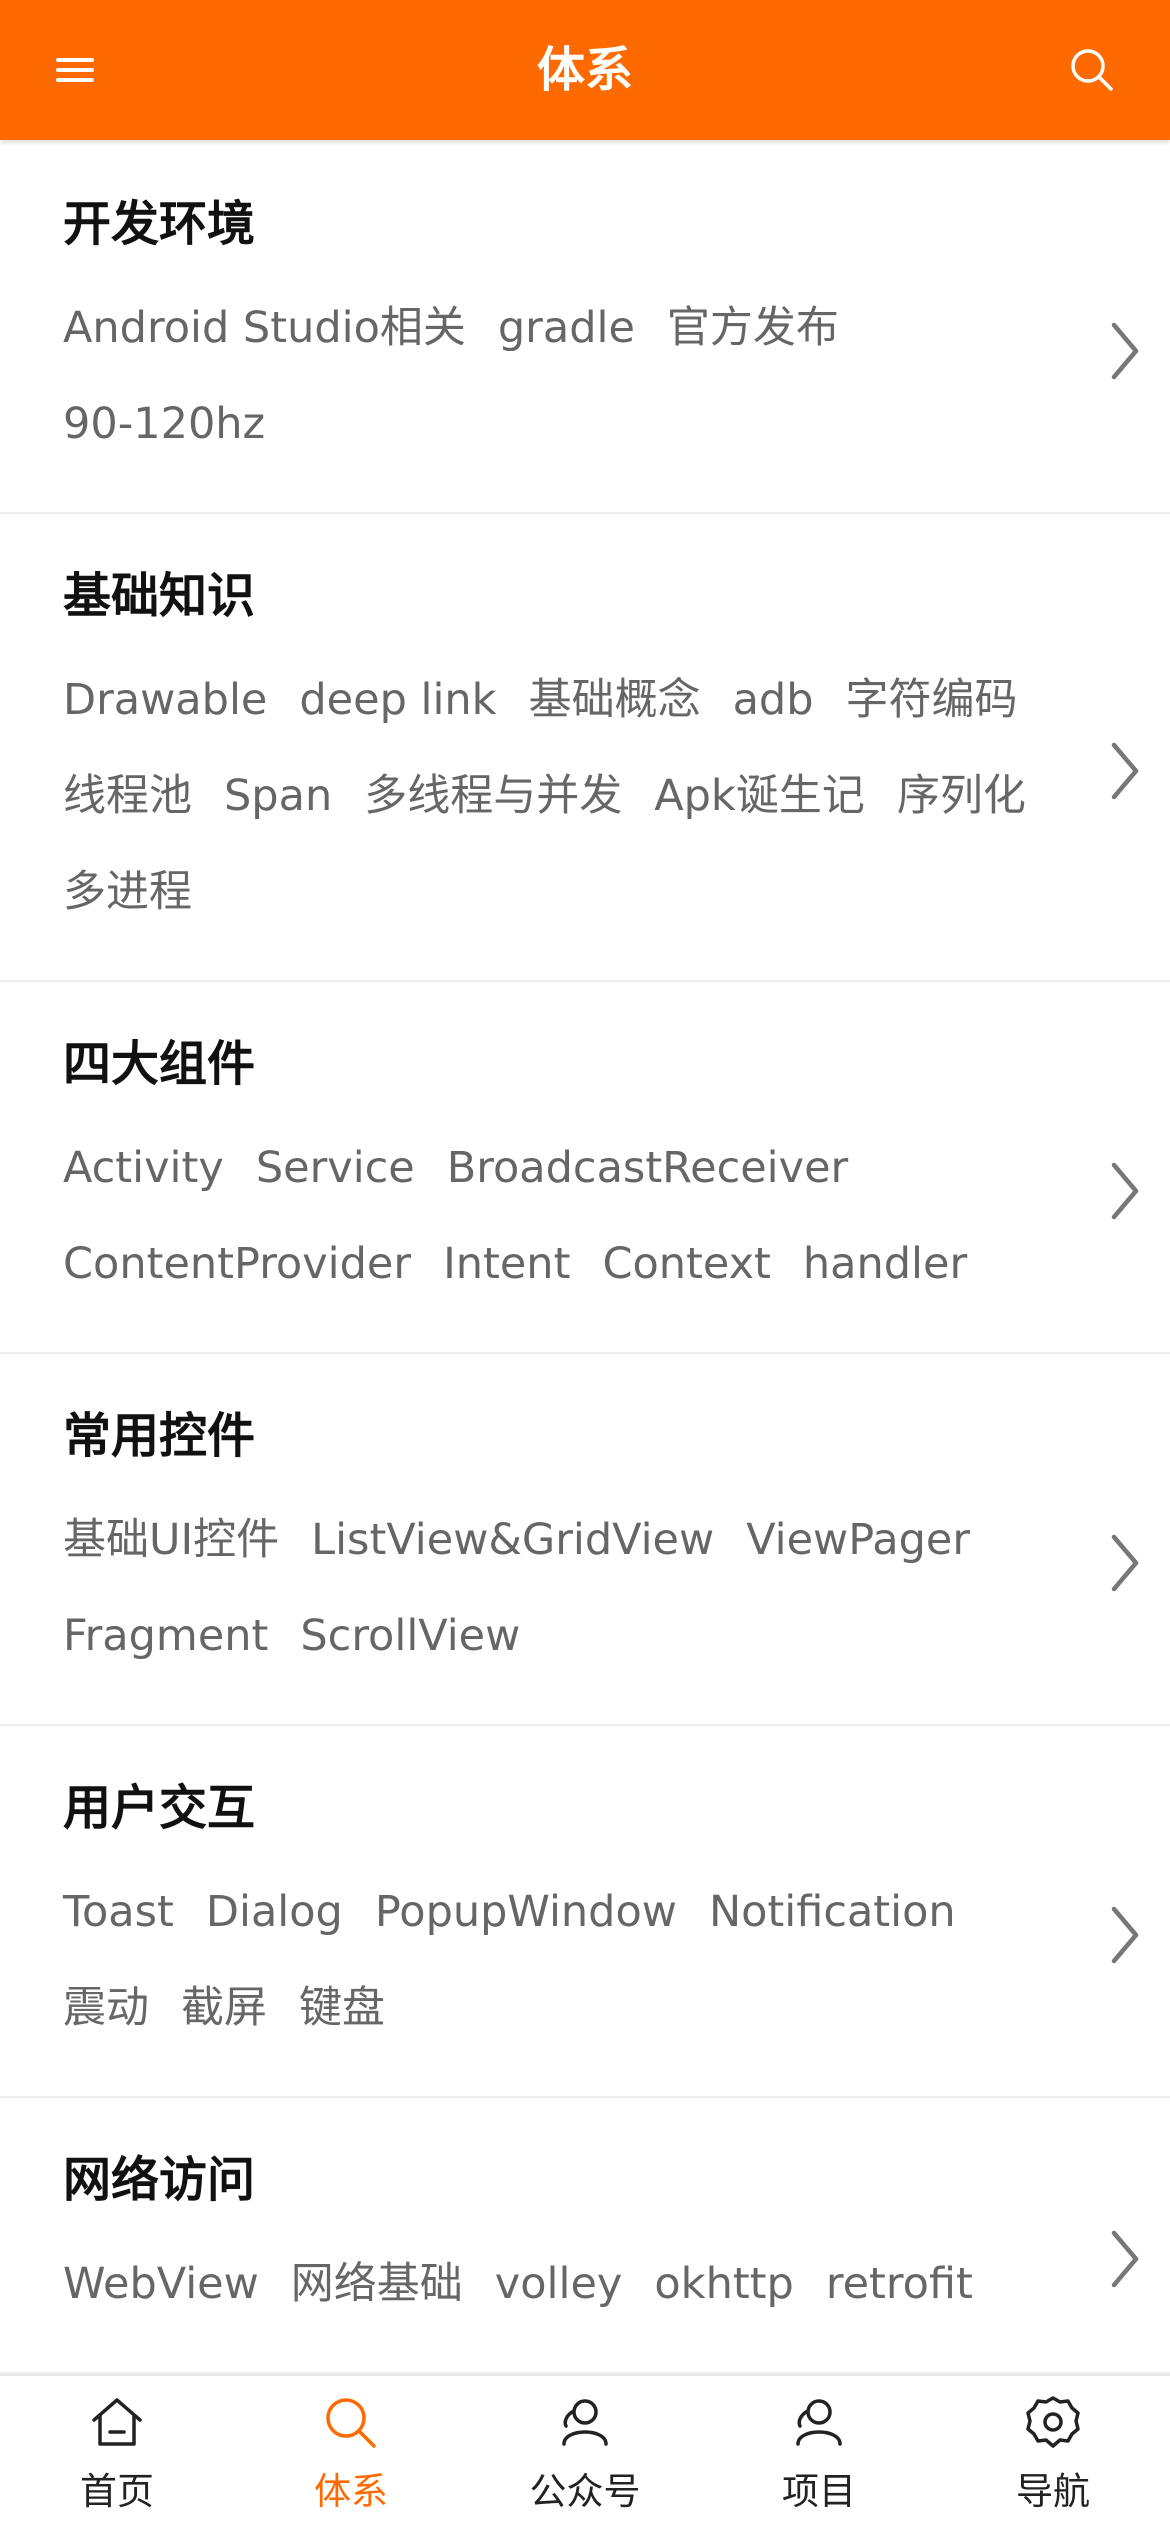 This screenshot has width=1170, height=2531. I want to click on category-tag: ScrollView, so click(410, 1636).